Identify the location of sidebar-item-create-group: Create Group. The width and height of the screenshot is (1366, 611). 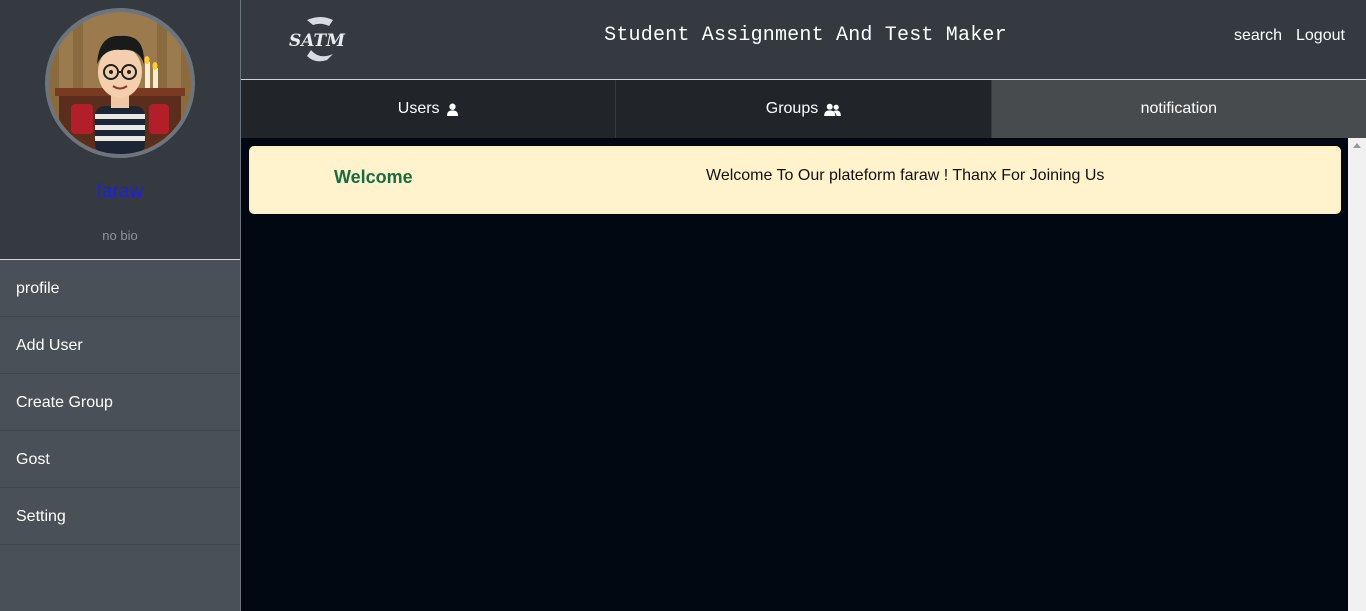
(120, 402).